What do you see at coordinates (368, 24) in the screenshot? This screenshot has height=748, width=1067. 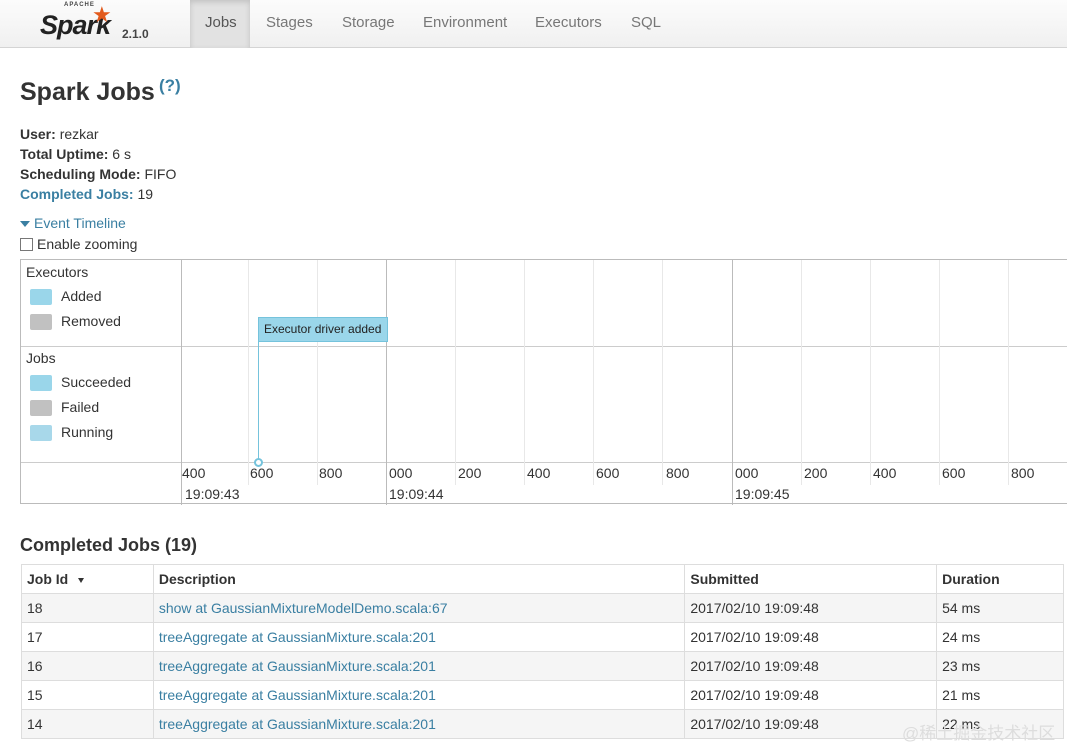 I see `tab-storage: Storage` at bounding box center [368, 24].